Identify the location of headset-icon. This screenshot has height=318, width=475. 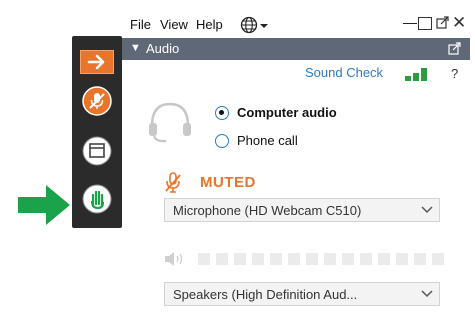
(170, 122).